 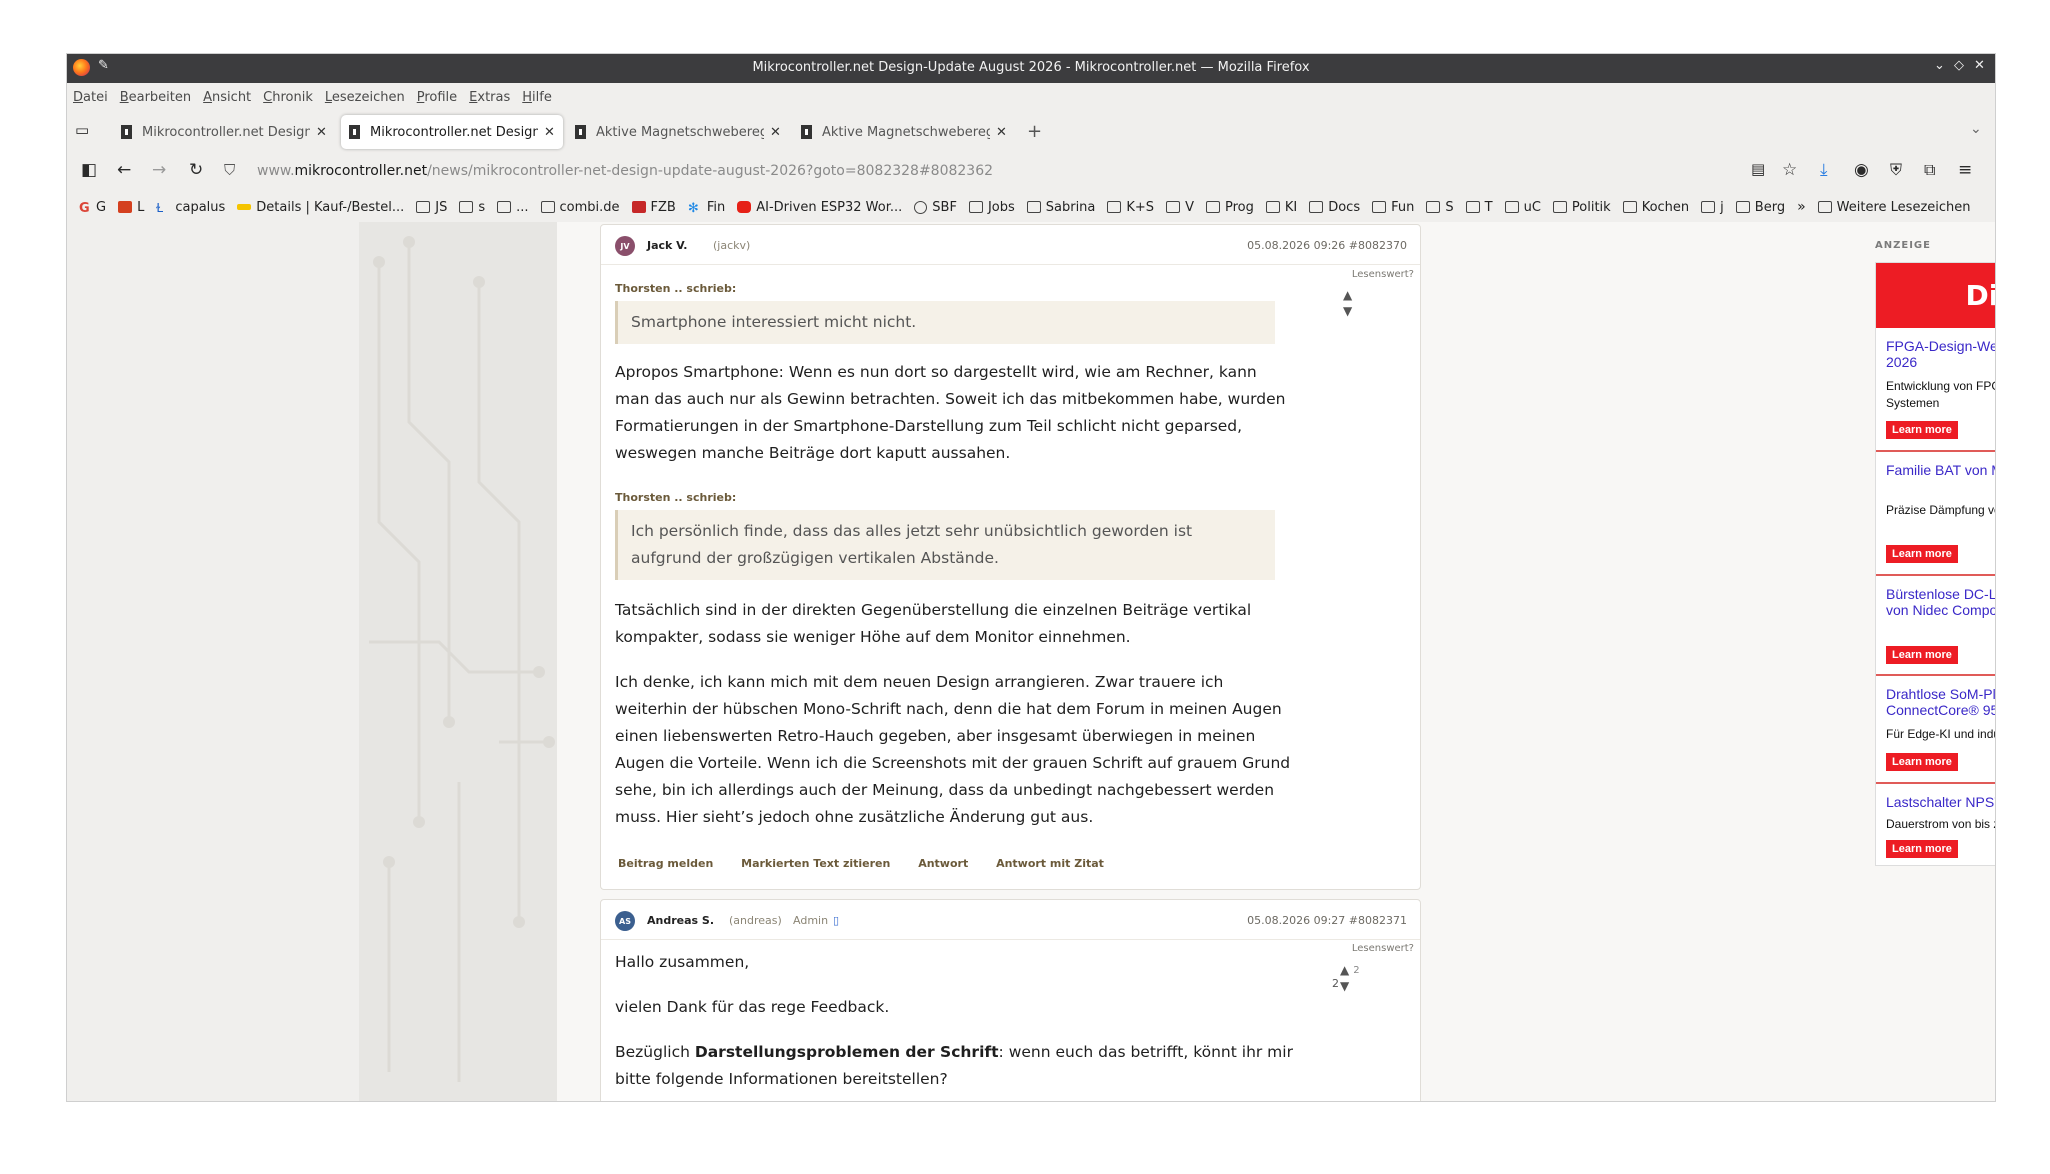 I want to click on bookmark-folder: uC, so click(x=1522, y=207).